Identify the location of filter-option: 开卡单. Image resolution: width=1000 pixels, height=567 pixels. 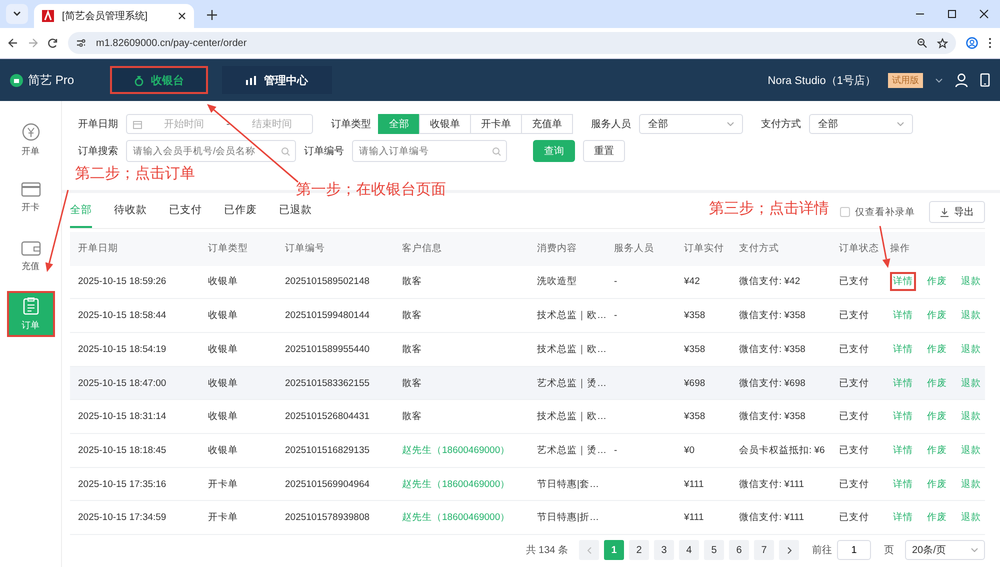
(496, 124).